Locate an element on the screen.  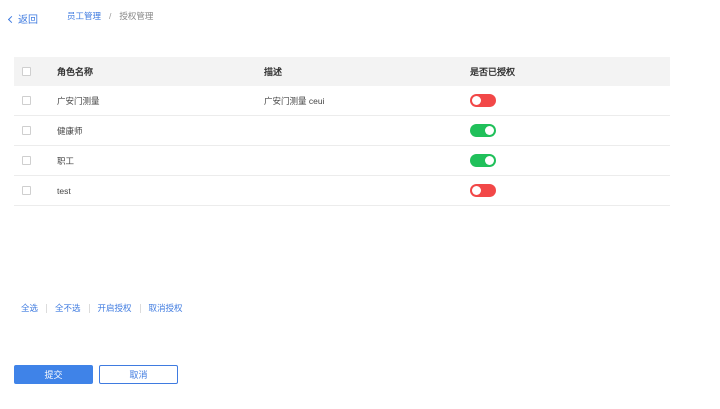
description-cell: 广安门测量 ceui is located at coordinates (294, 100).